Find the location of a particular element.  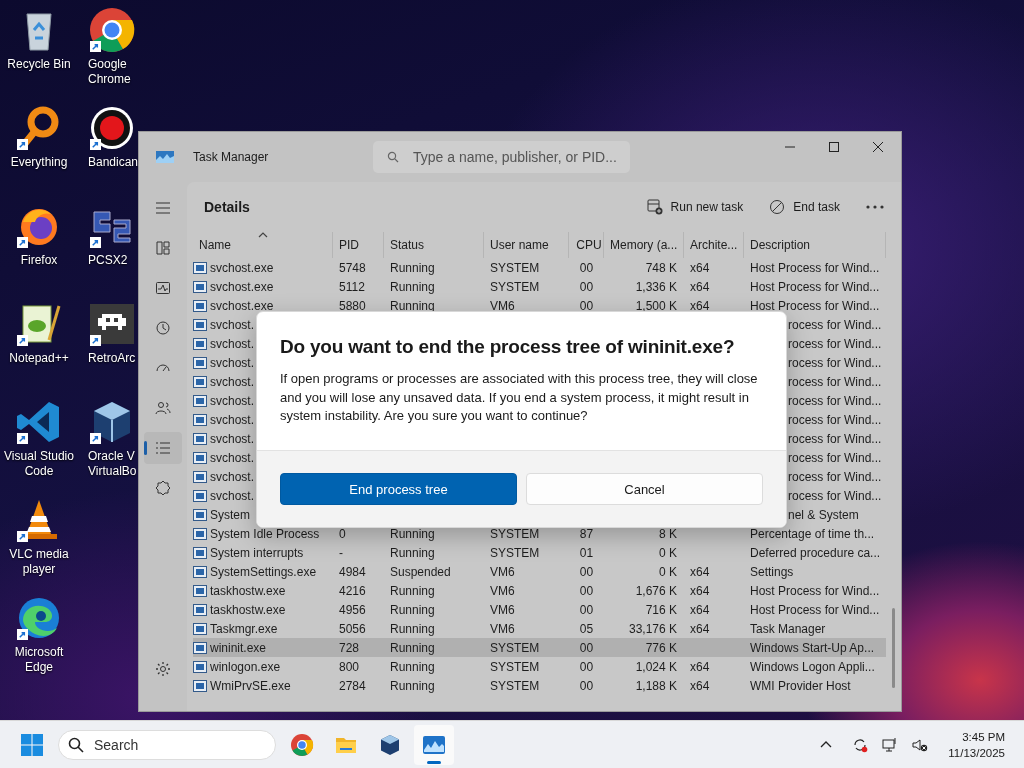

table-cell: 4984 is located at coordinates (352, 571).